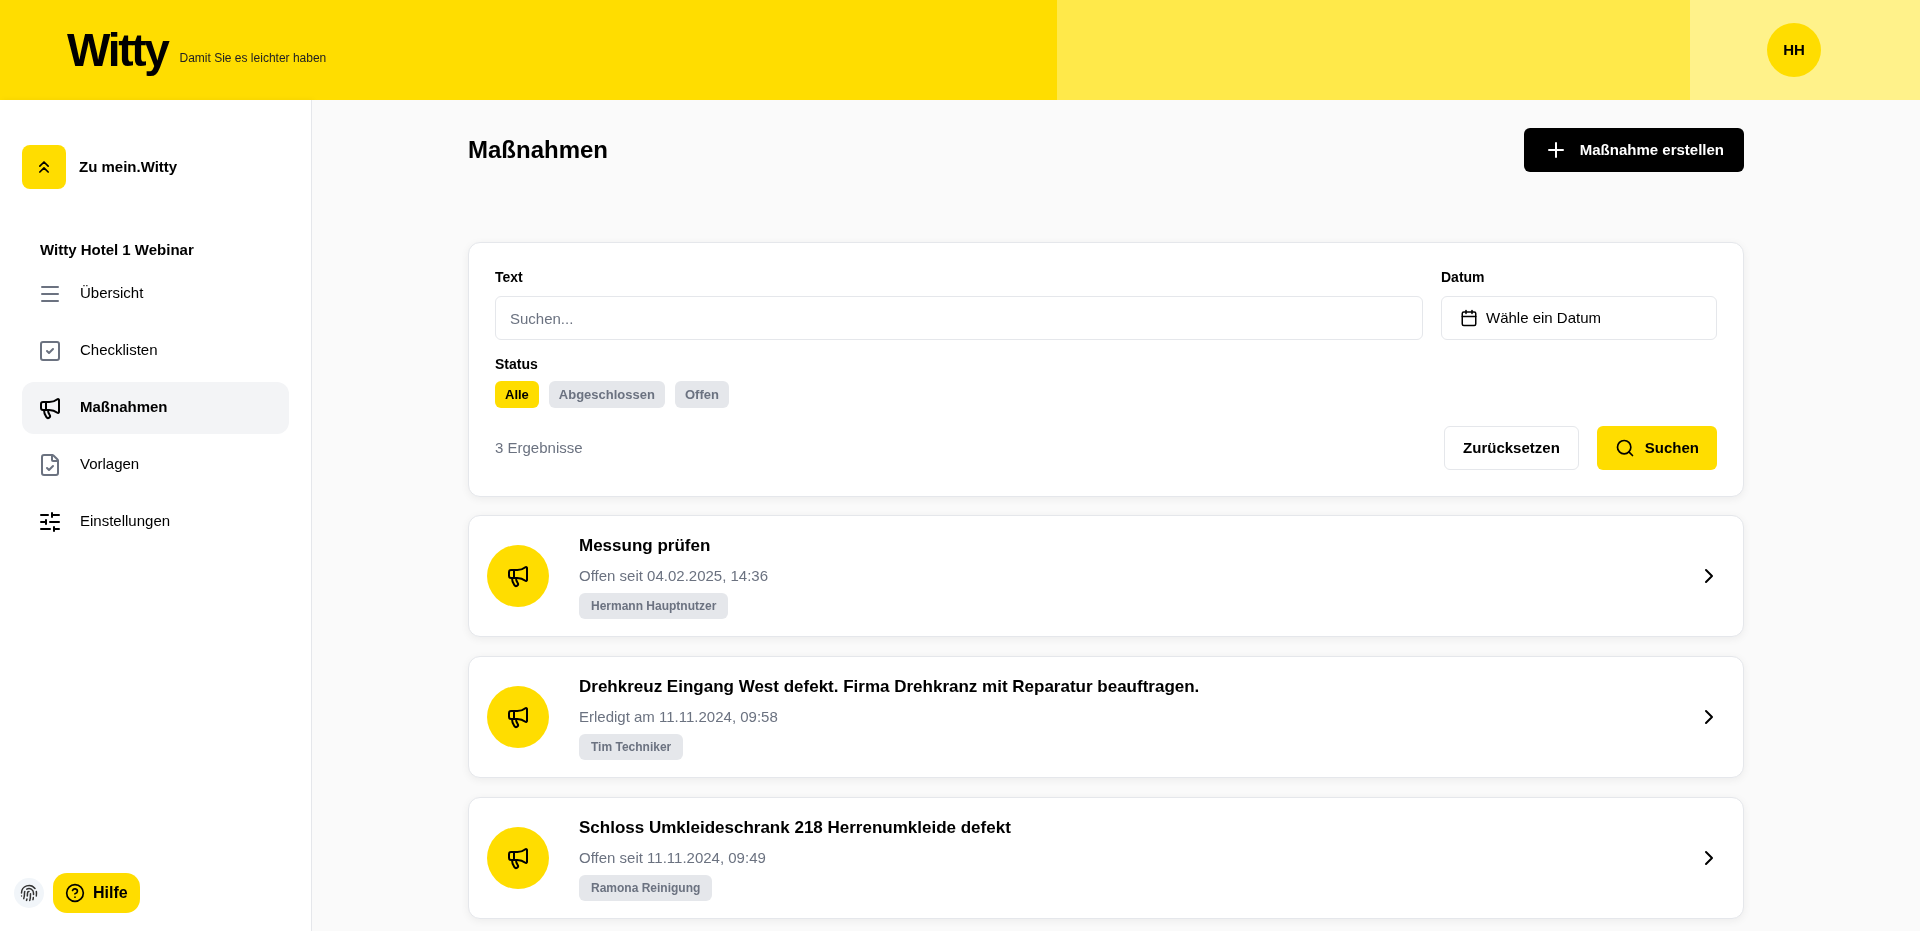  What do you see at coordinates (1656, 448) in the screenshot?
I see `search-button: Suchen` at bounding box center [1656, 448].